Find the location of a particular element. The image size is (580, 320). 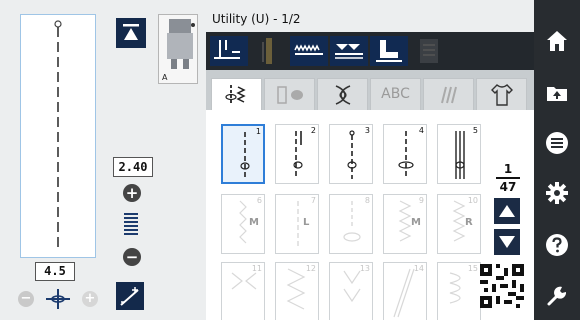

tab-alphabet: ABC is located at coordinates (395, 94).